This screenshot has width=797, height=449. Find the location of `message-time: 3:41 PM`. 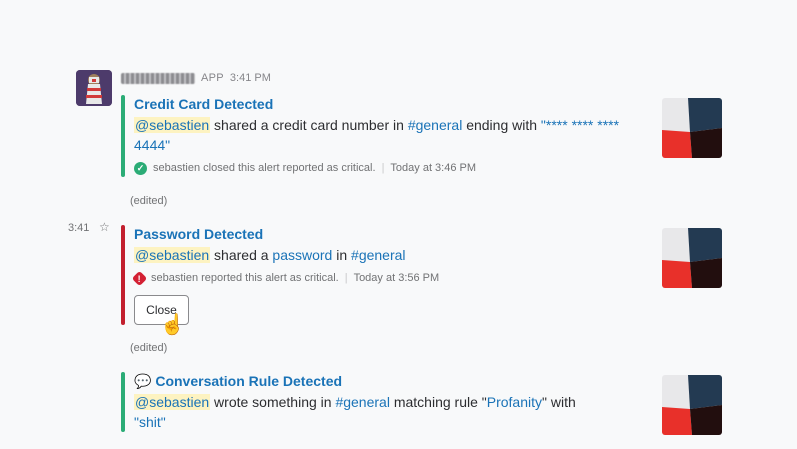

message-time: 3:41 PM is located at coordinates (250, 78).